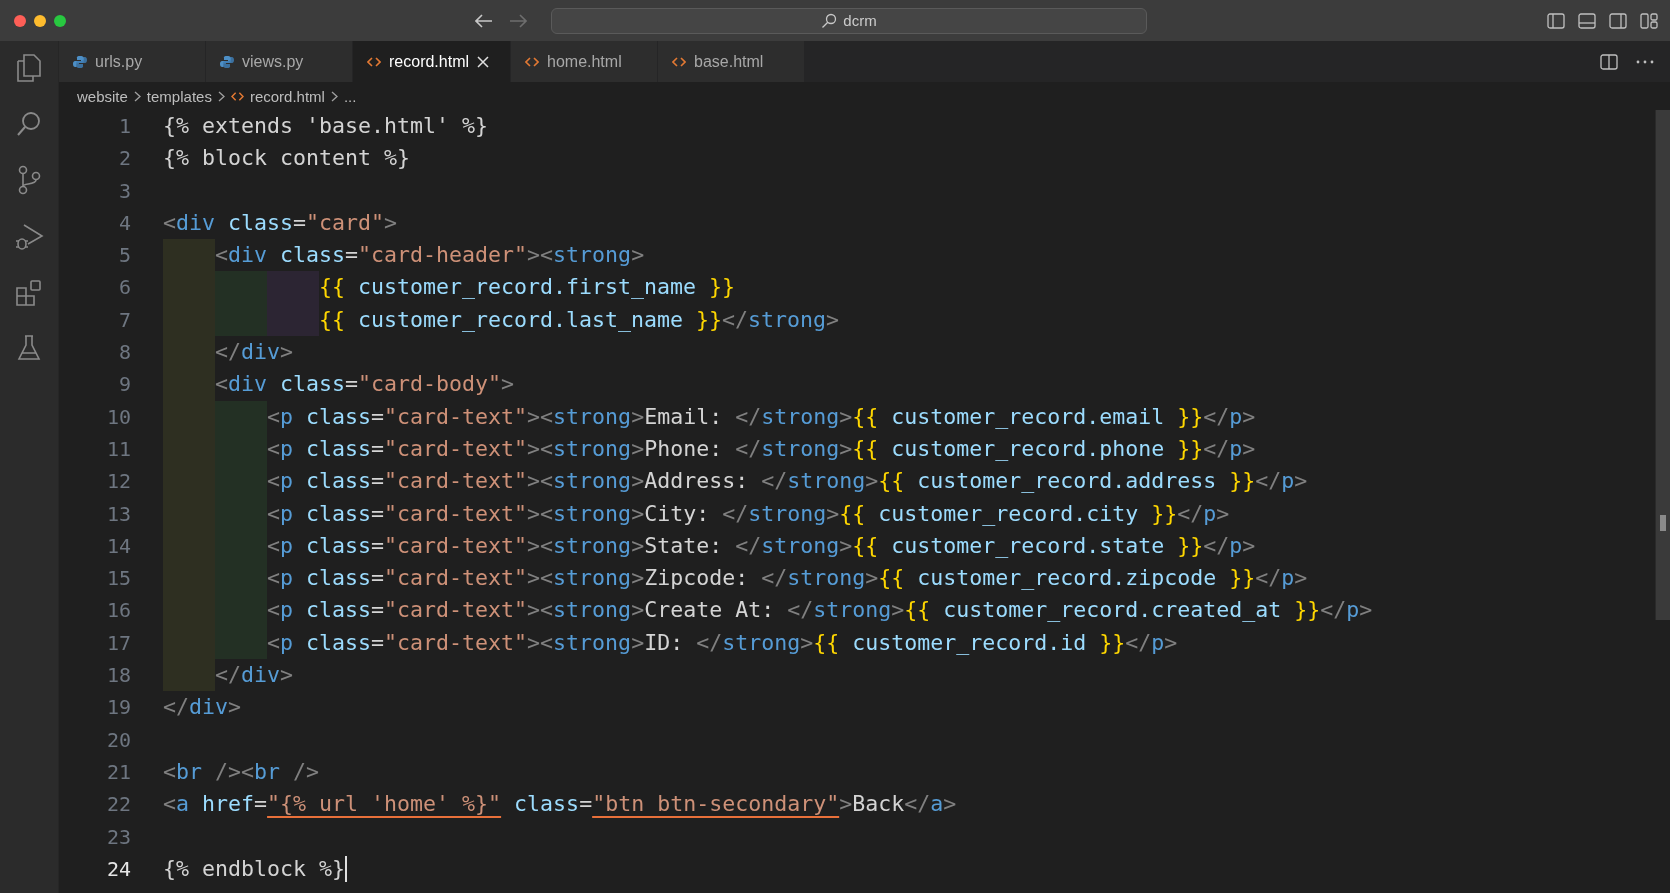 The width and height of the screenshot is (1670, 893). What do you see at coordinates (430, 255) in the screenshot?
I see `code-line: <div class="card-header"><strong>` at bounding box center [430, 255].